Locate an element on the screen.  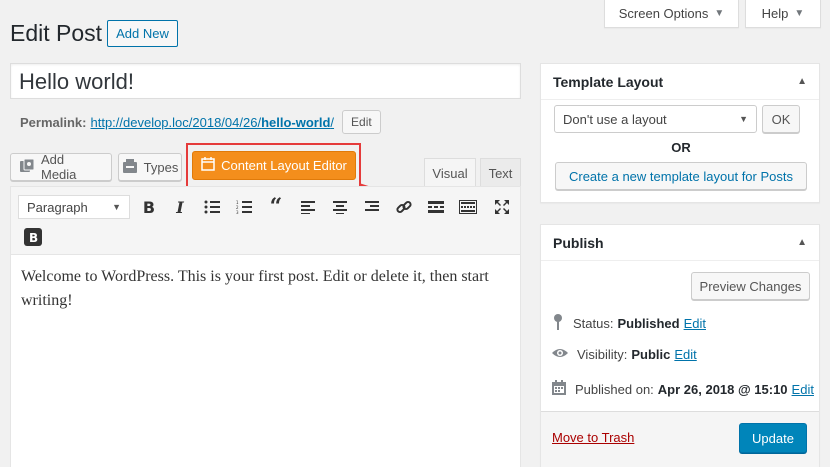
svg-text: B is located at coordinates (33, 238).